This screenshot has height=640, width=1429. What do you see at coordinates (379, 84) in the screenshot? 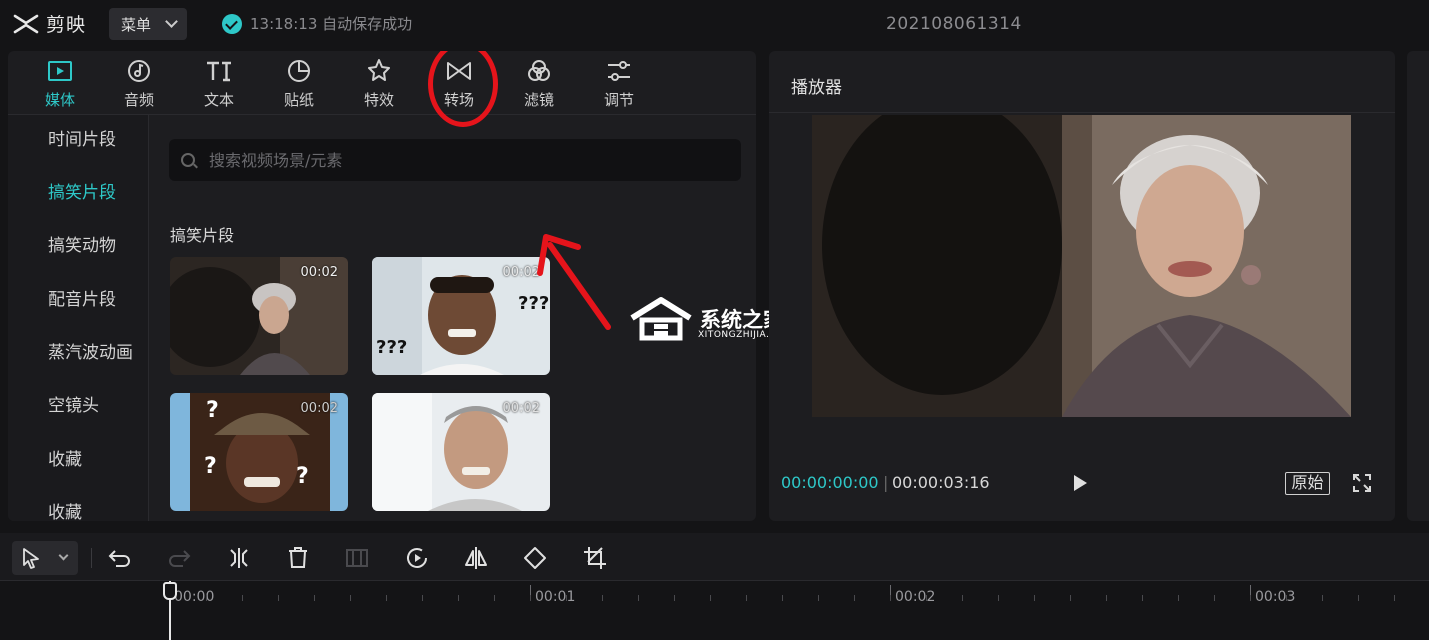
I see `tab-effects: 特效` at bounding box center [379, 84].